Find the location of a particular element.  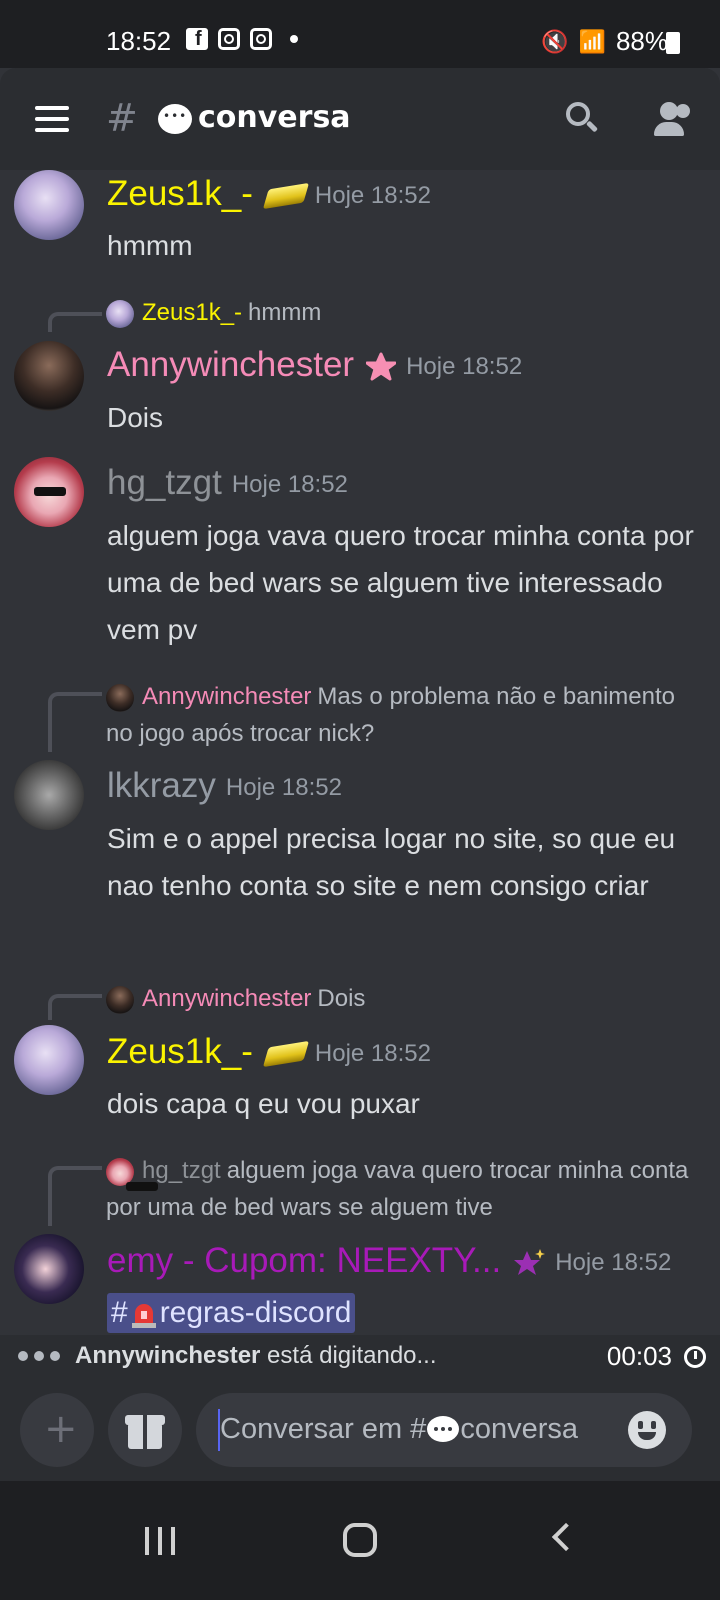

slowmode-timer: 00:03 is located at coordinates (639, 1356).